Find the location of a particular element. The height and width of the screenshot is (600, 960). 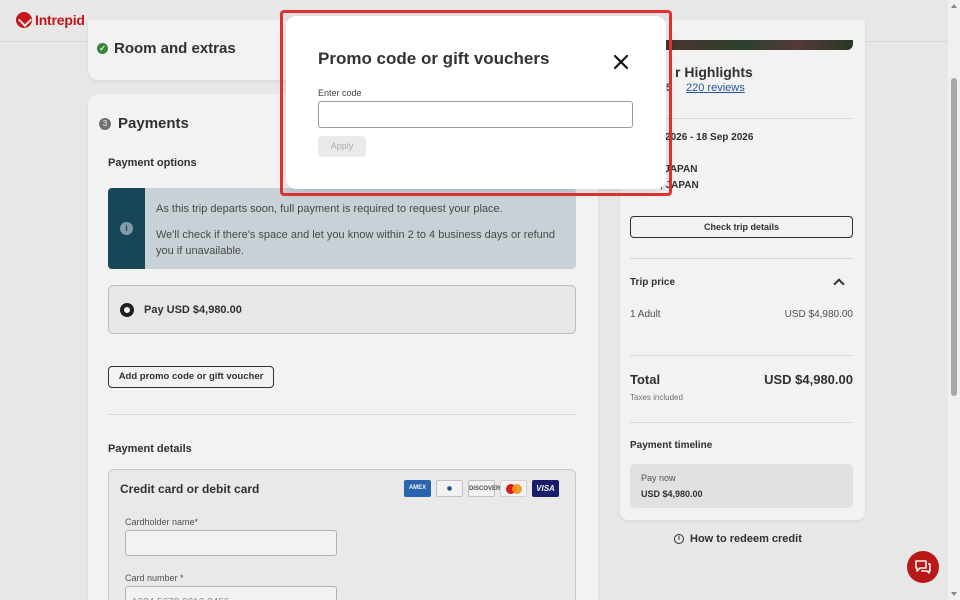

close-icon is located at coordinates (621, 62).